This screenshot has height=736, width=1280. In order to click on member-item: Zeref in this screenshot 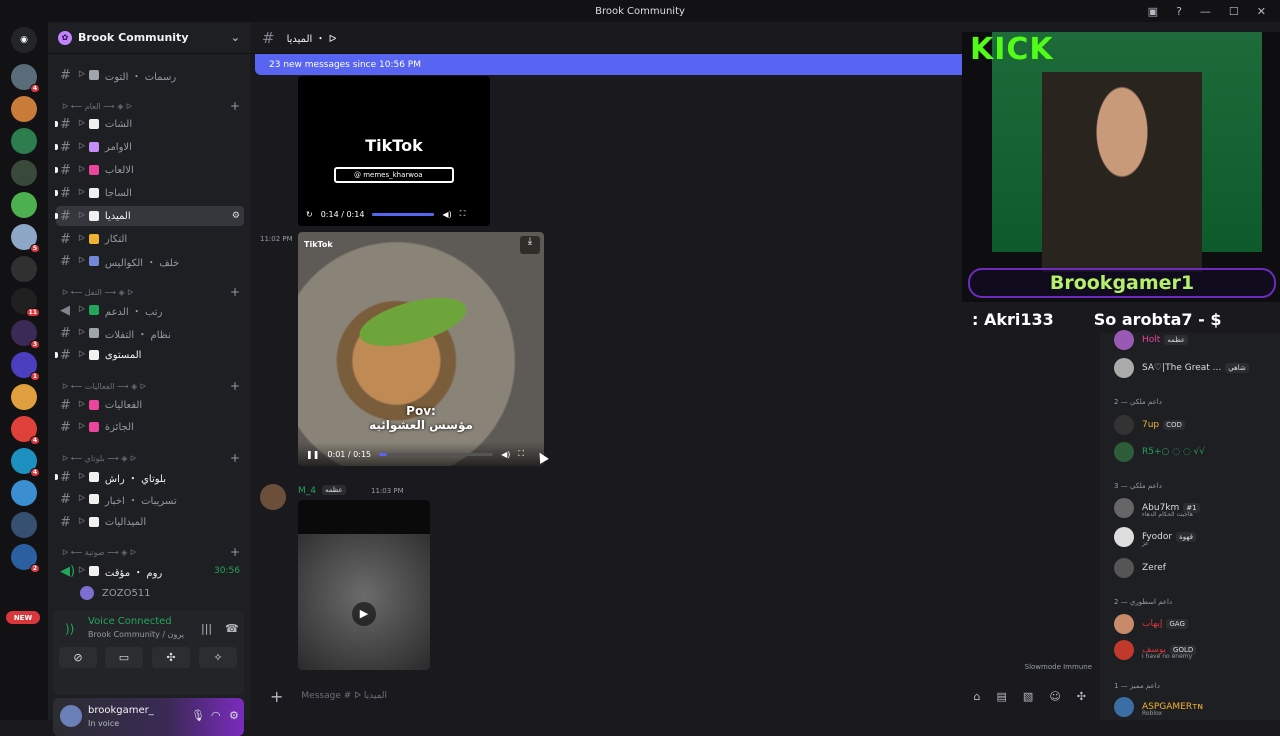, I will do `click(1194, 568)`.